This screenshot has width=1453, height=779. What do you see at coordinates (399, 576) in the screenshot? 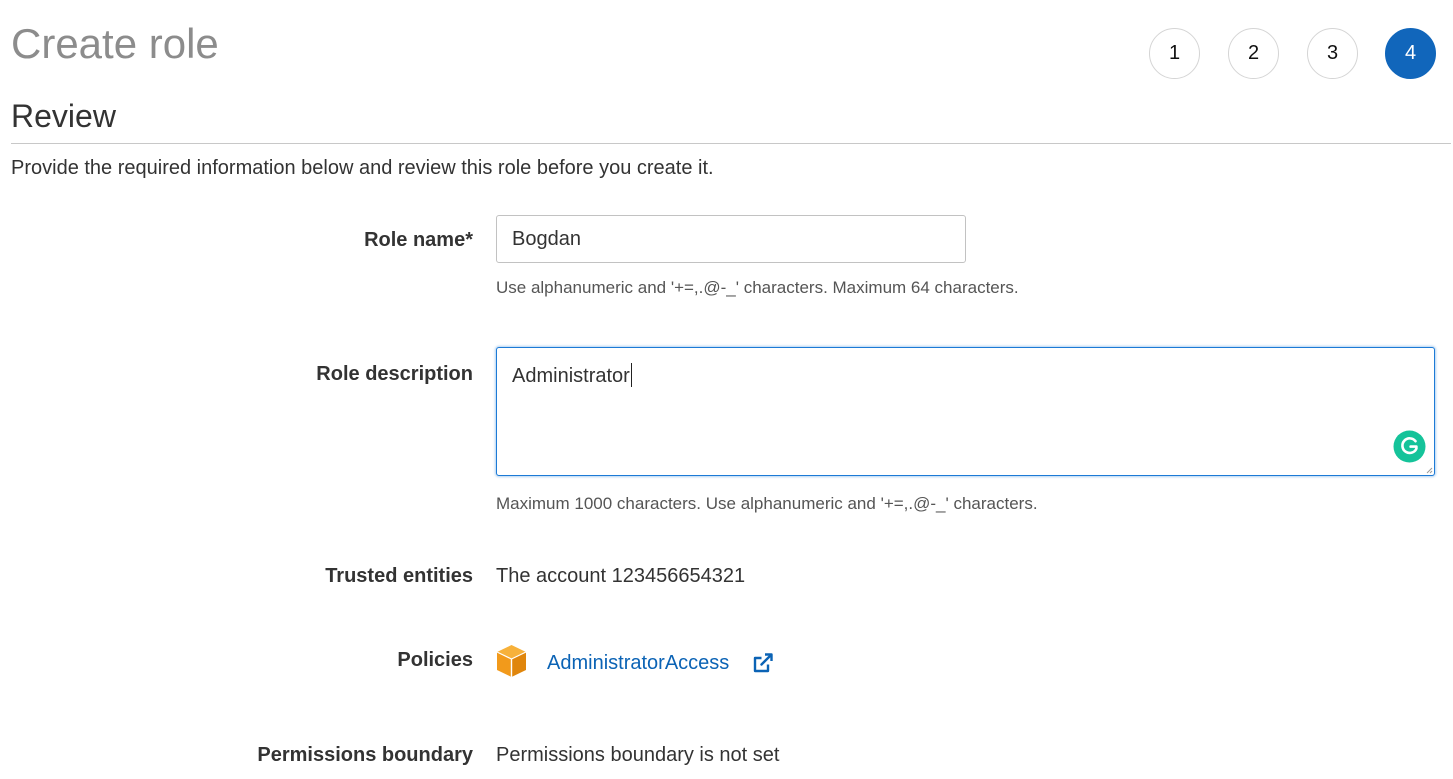
I see `trusted-entities-label: Trusted entities` at bounding box center [399, 576].